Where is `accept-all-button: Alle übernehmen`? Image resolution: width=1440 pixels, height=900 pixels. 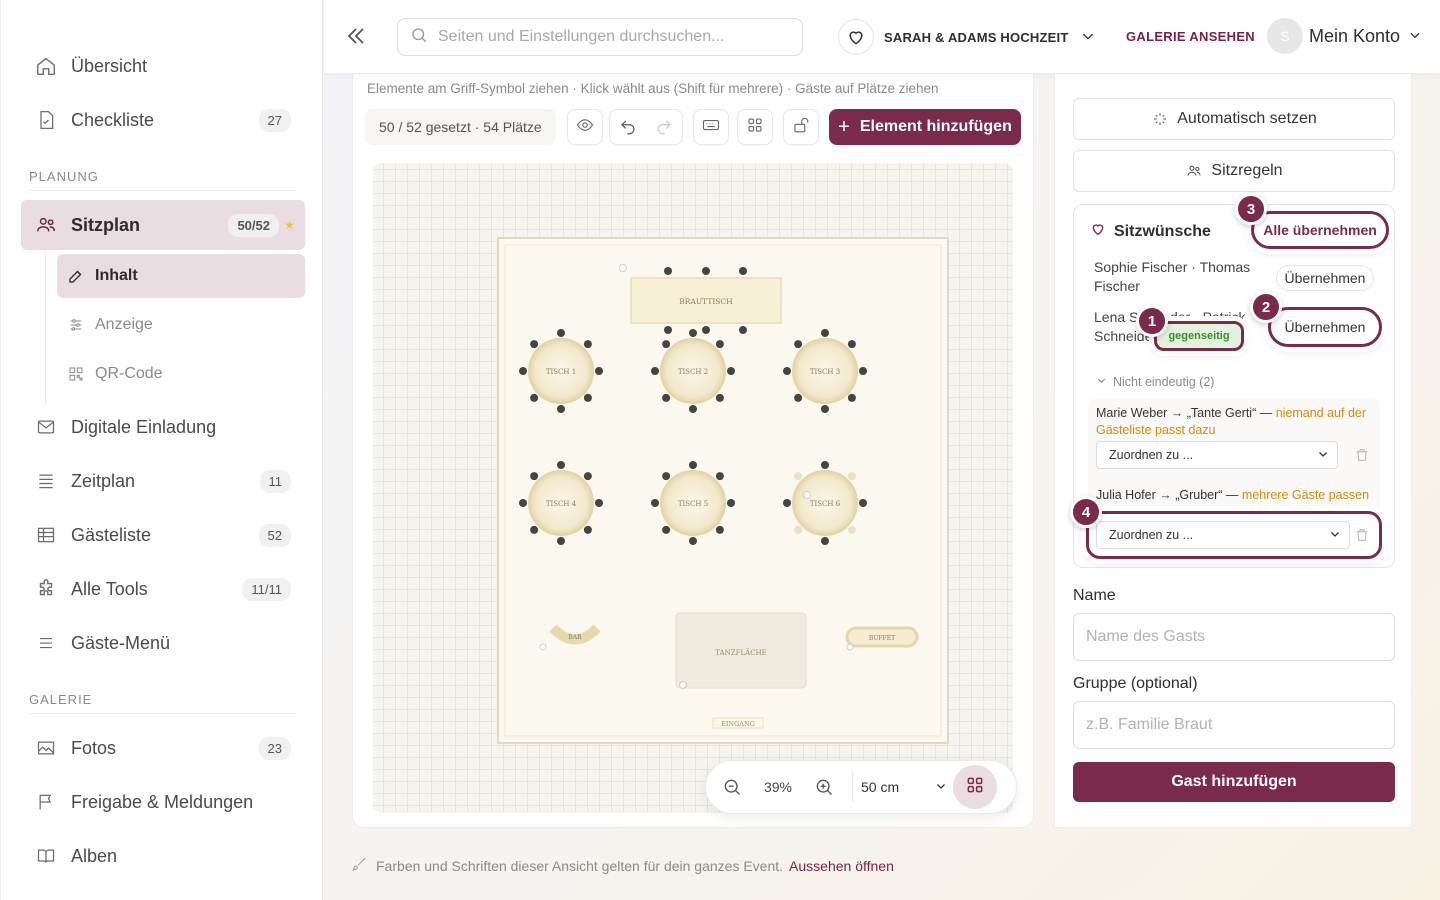 accept-all-button: Alle übernehmen is located at coordinates (1320, 230).